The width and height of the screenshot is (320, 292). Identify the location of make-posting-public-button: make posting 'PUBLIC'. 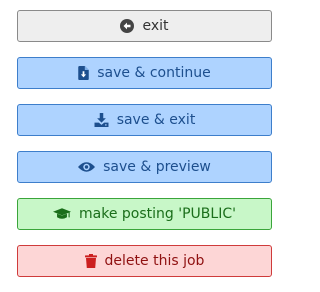
(144, 214).